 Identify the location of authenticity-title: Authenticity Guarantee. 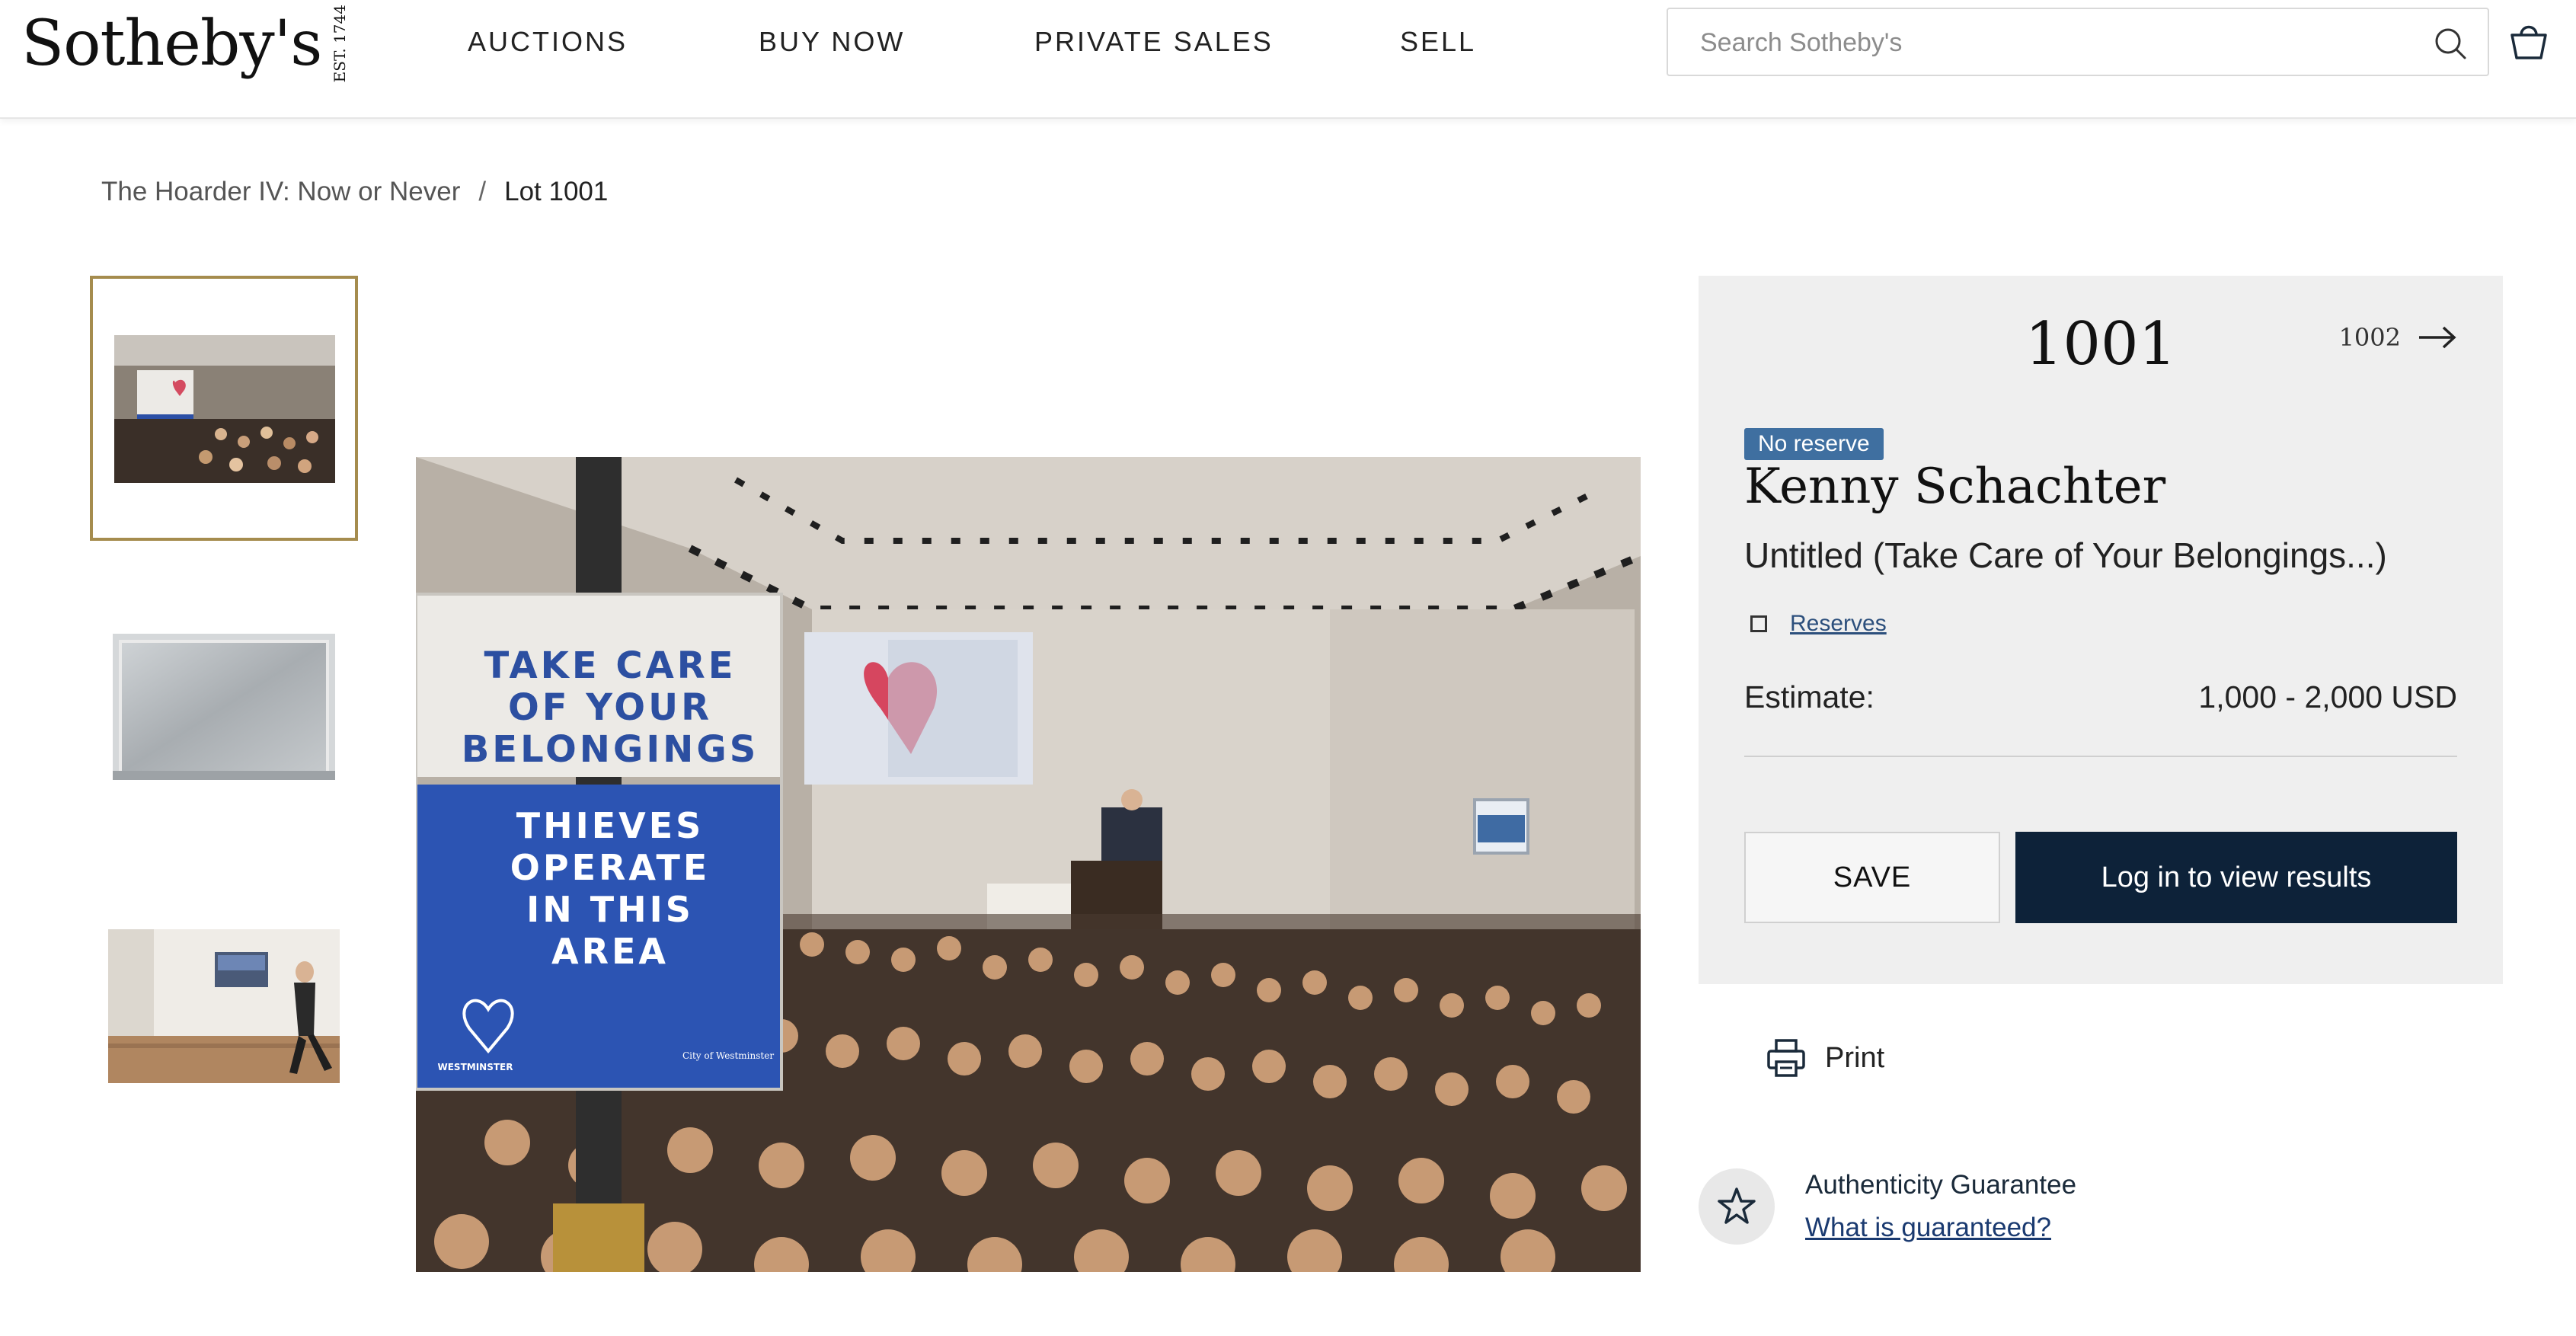
(1941, 1185).